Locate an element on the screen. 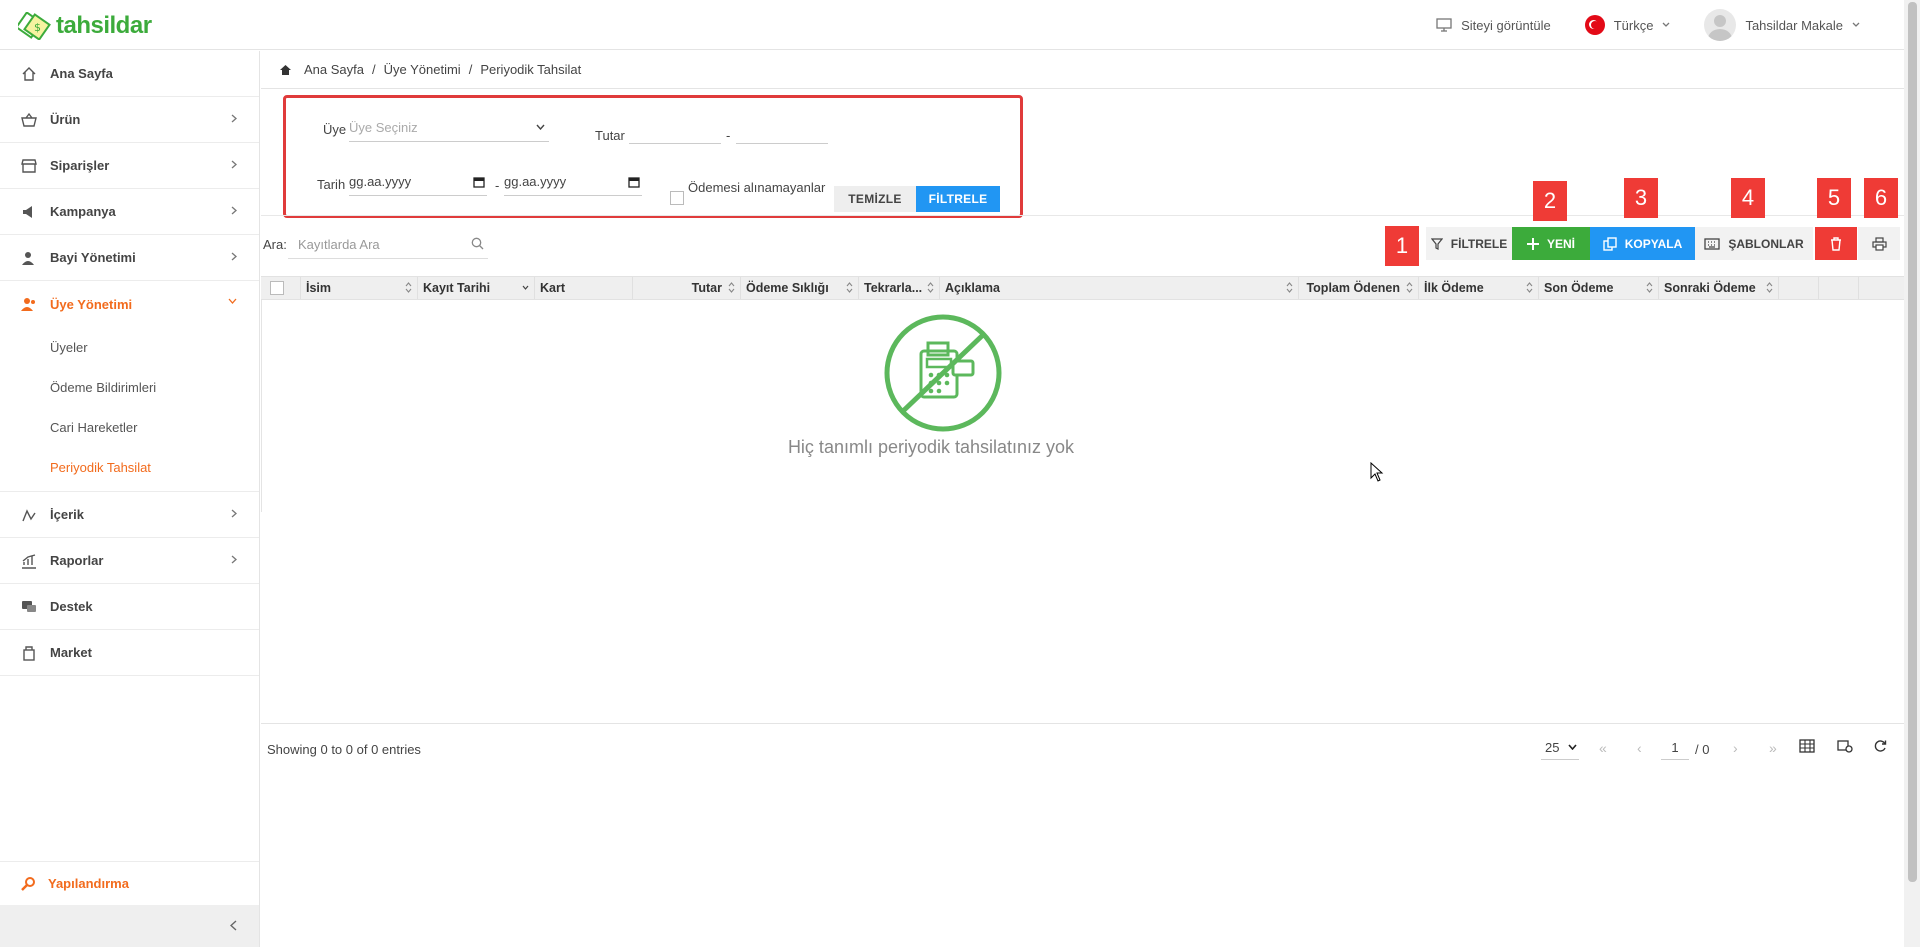 The width and height of the screenshot is (1920, 947). column-payment-frequency: Ödeme Sıklığı is located at coordinates (800, 288).